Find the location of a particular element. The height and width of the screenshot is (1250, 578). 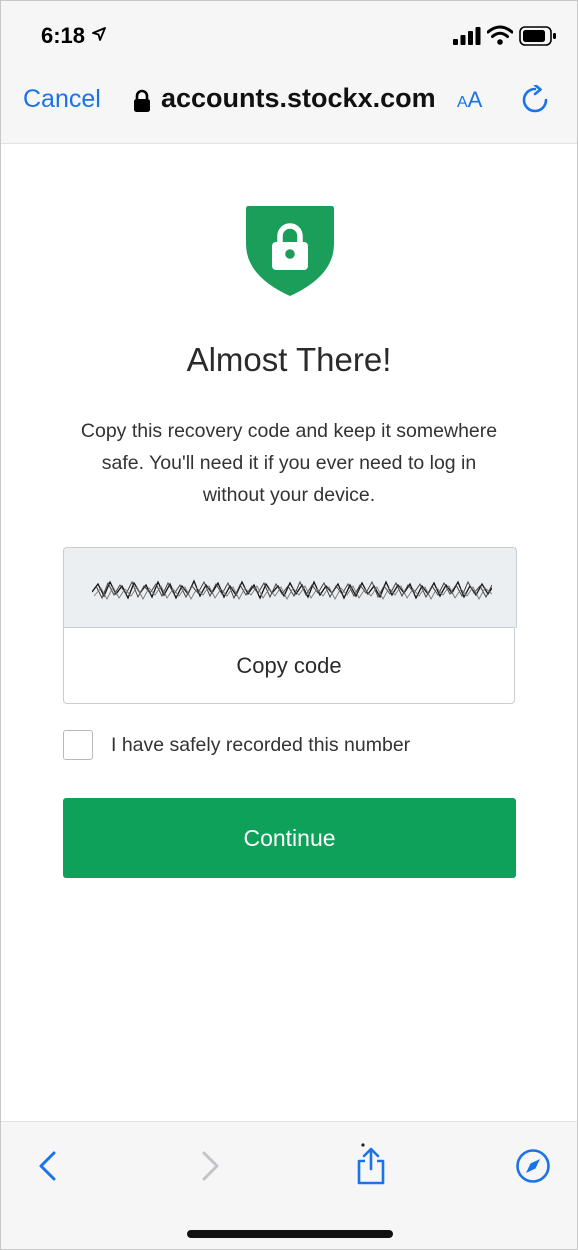

home-indicator is located at coordinates (290, 1234).